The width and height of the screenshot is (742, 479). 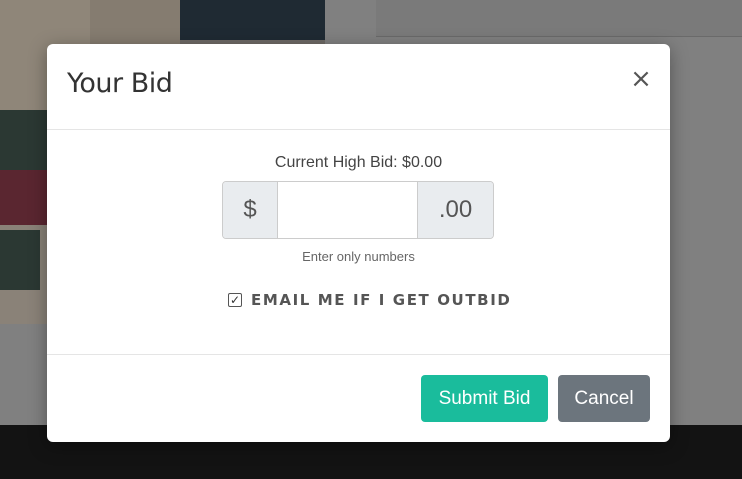 I want to click on bid-input-group: $ .00, so click(x=358, y=210).